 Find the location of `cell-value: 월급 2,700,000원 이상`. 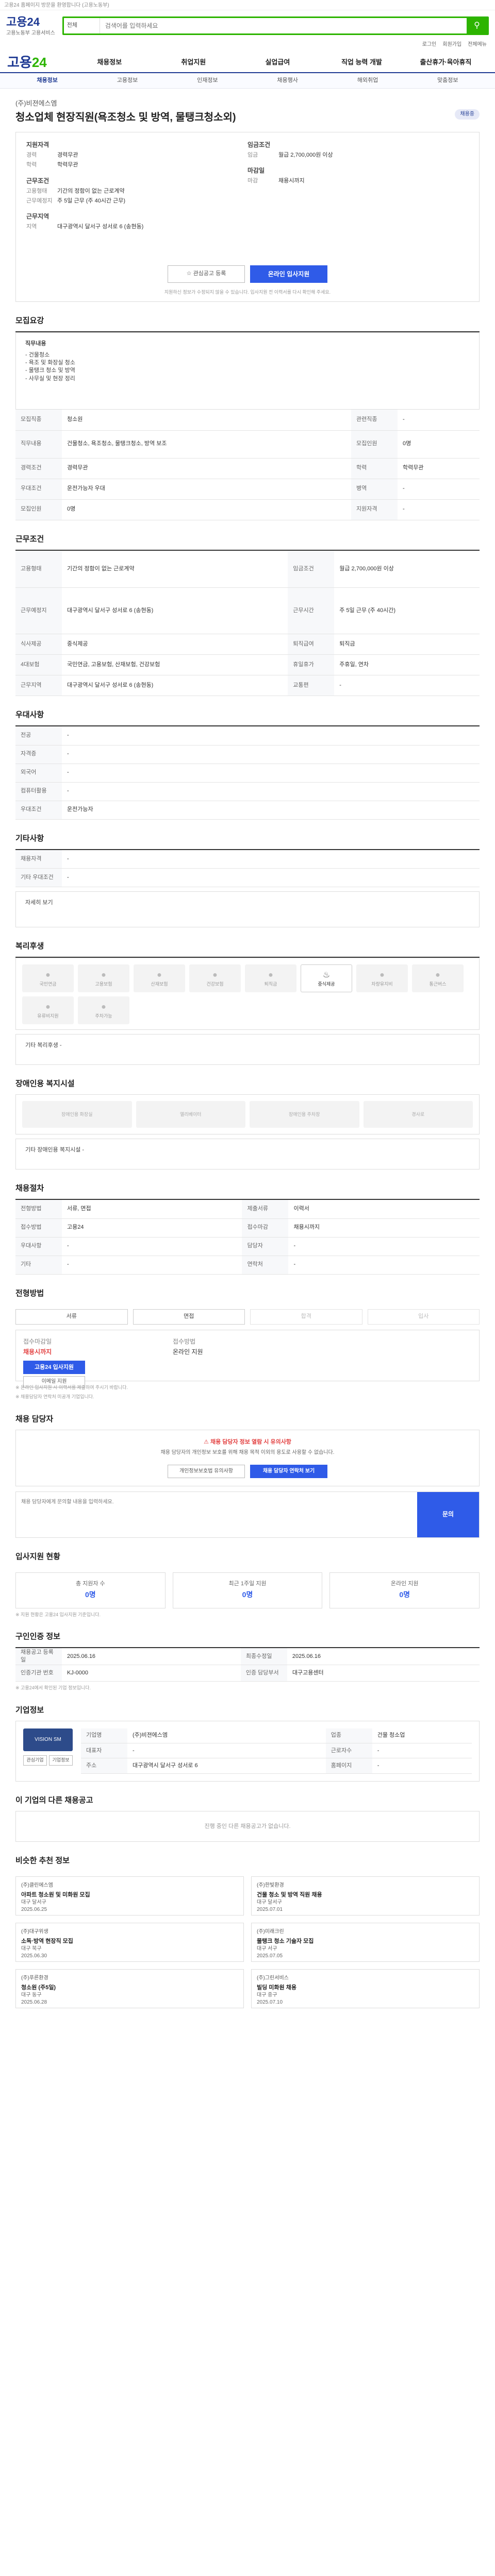

cell-value: 월급 2,700,000원 이상 is located at coordinates (407, 569).